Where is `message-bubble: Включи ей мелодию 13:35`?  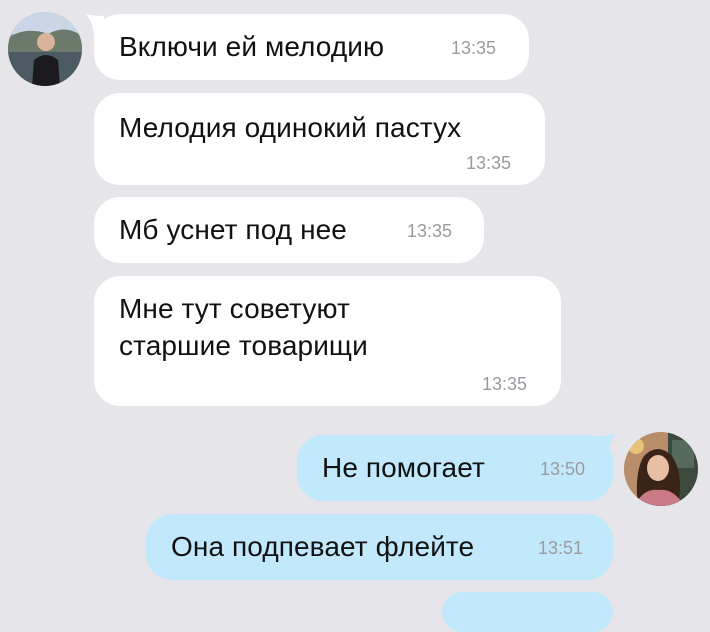 message-bubble: Включи ей мелодию 13:35 is located at coordinates (311, 47).